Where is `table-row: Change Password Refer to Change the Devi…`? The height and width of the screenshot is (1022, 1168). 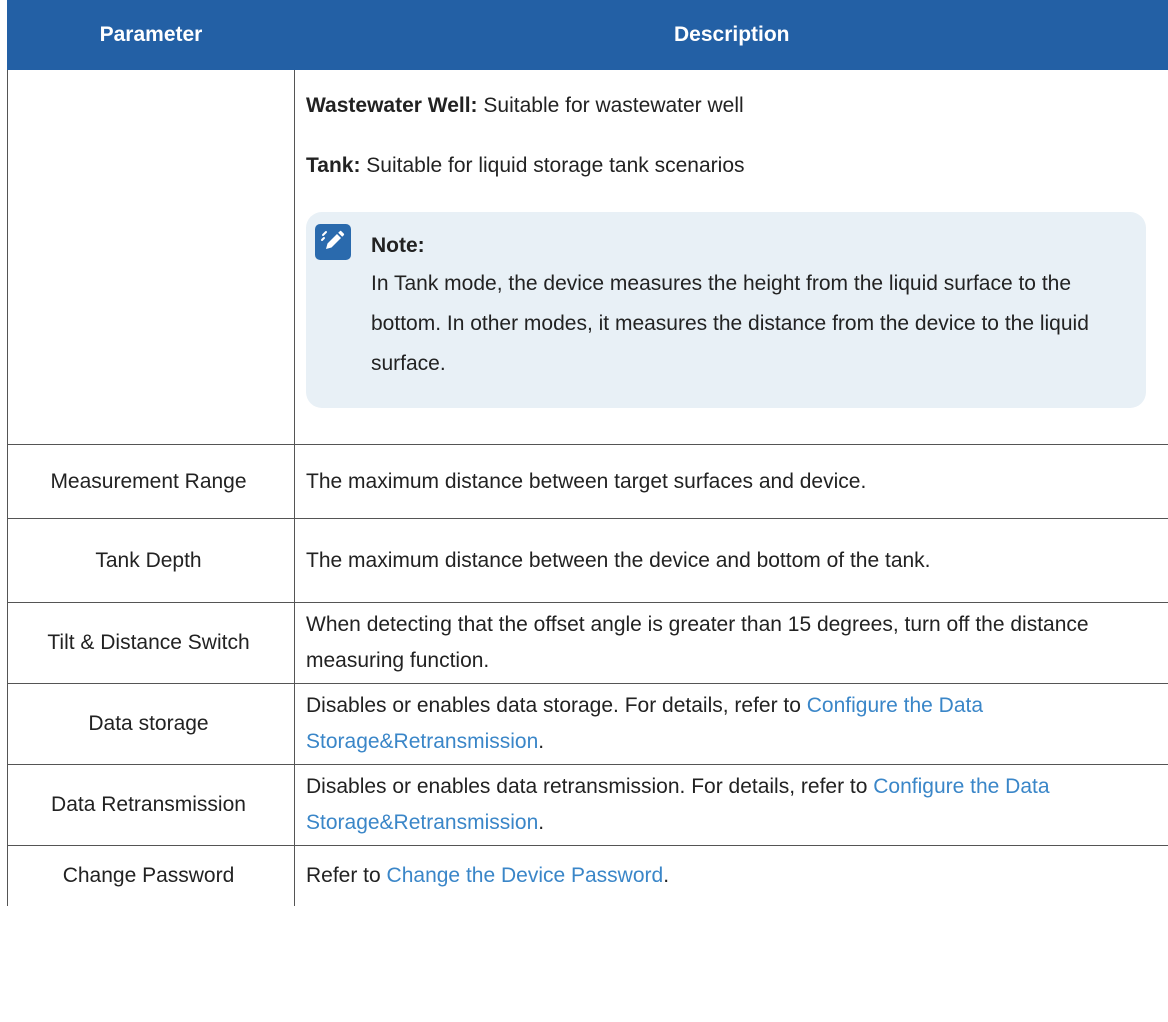
table-row: Change Password Refer to Change the Devi… is located at coordinates (587, 875).